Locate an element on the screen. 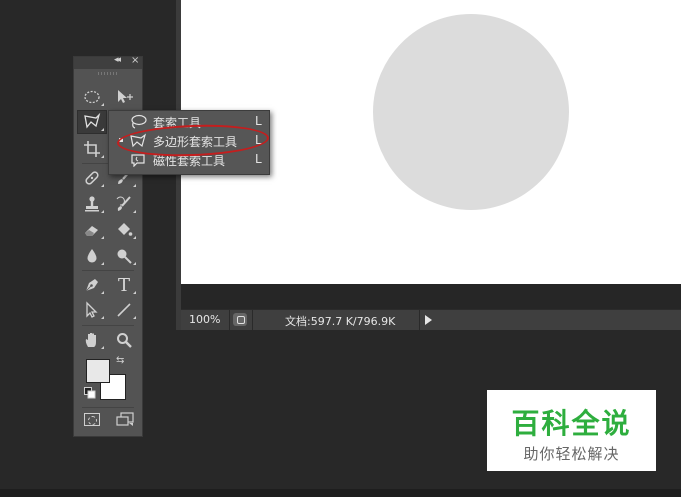 This screenshot has height=497, width=681. magnetic-lasso-icon is located at coordinates (138, 160).